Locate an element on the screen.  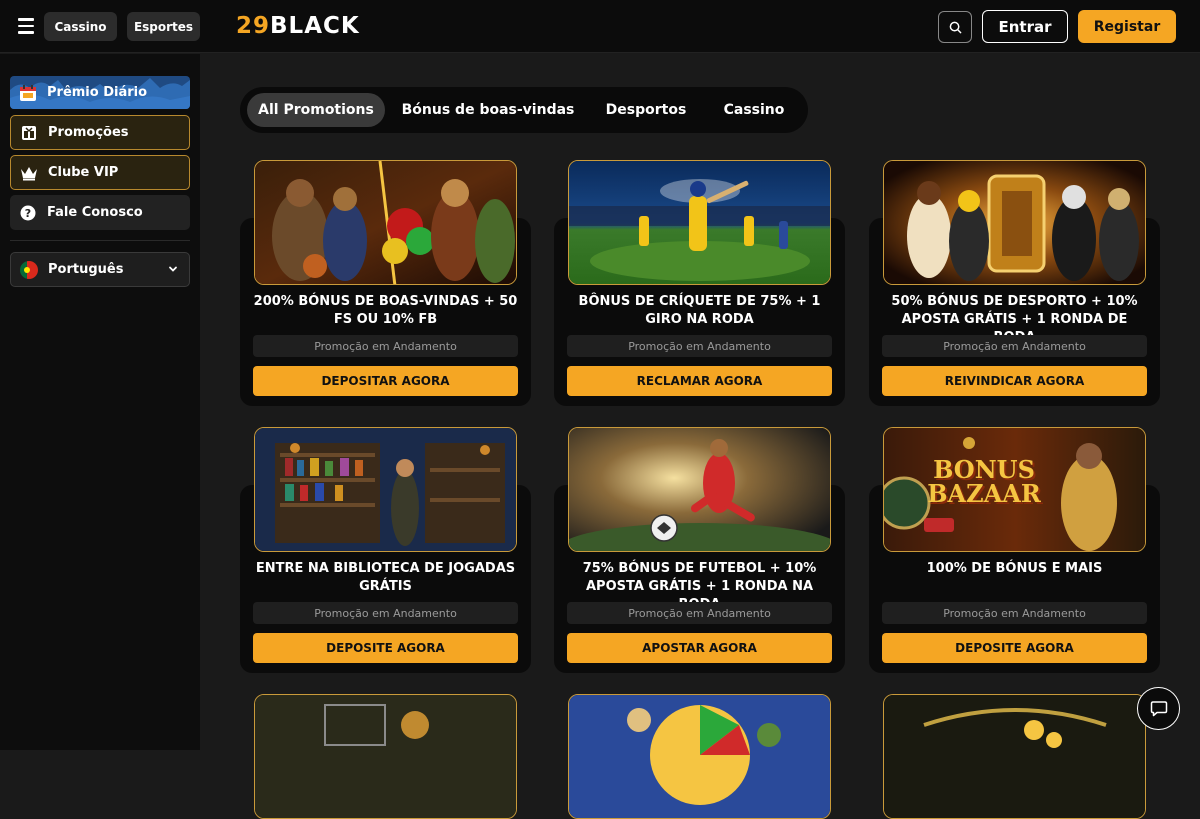
gift-icon is located at coordinates (29, 133).